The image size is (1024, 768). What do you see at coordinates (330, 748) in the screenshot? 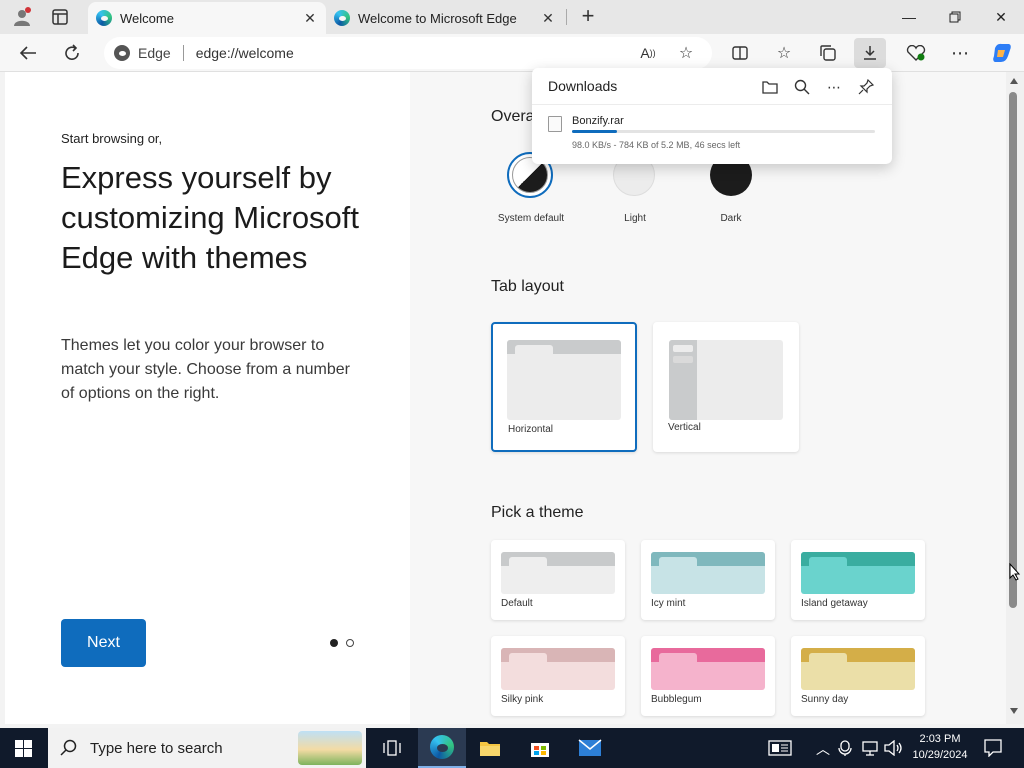
I see `search-highlight-image` at bounding box center [330, 748].